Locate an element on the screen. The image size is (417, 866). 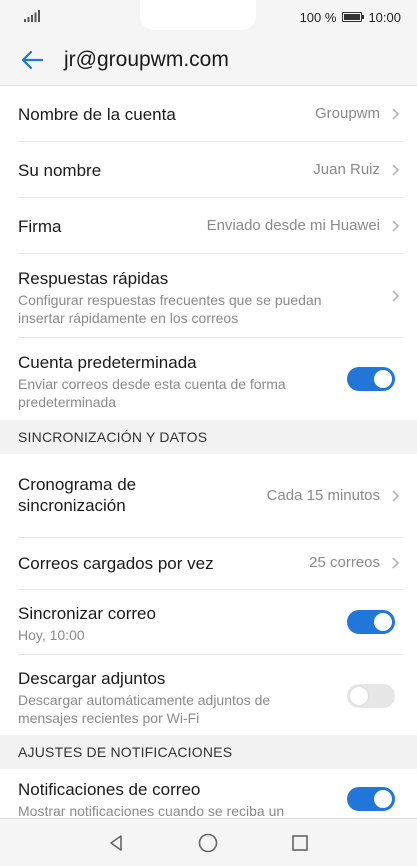
setting-description: predeterminada is located at coordinates (67, 402).